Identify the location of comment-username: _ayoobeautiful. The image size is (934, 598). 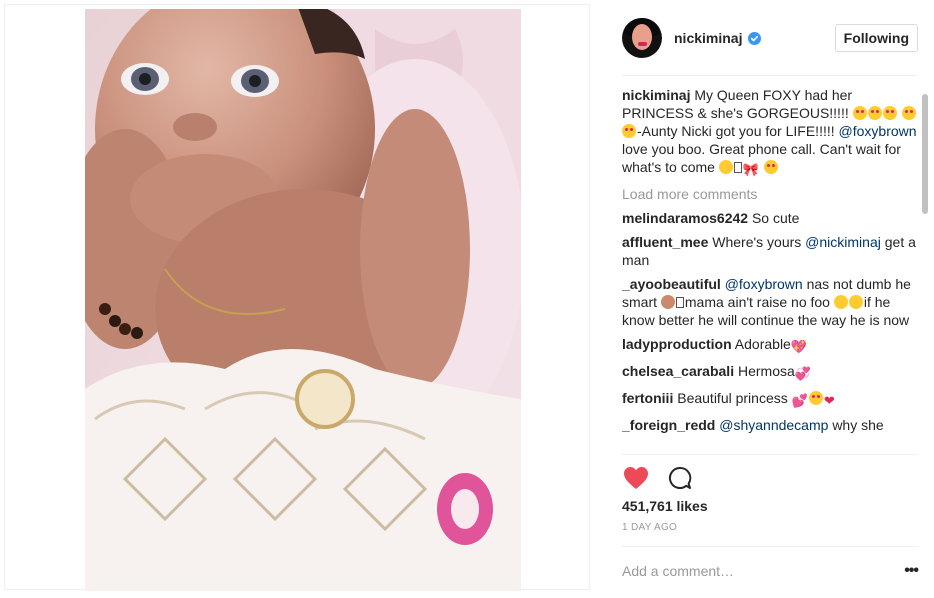
(671, 284).